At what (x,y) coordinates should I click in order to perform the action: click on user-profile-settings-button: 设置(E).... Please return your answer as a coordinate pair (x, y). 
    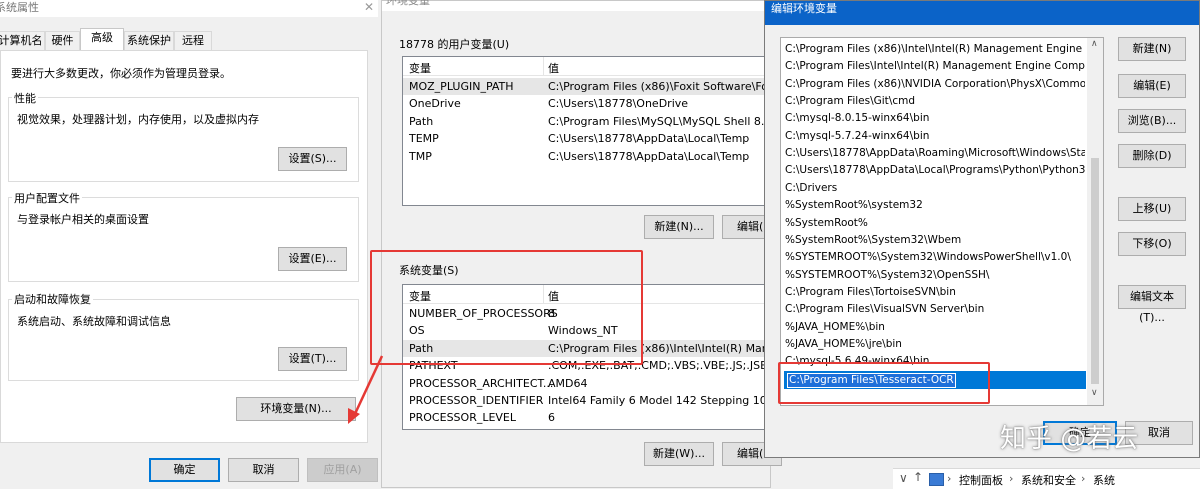
    Looking at the image, I should click on (312, 259).